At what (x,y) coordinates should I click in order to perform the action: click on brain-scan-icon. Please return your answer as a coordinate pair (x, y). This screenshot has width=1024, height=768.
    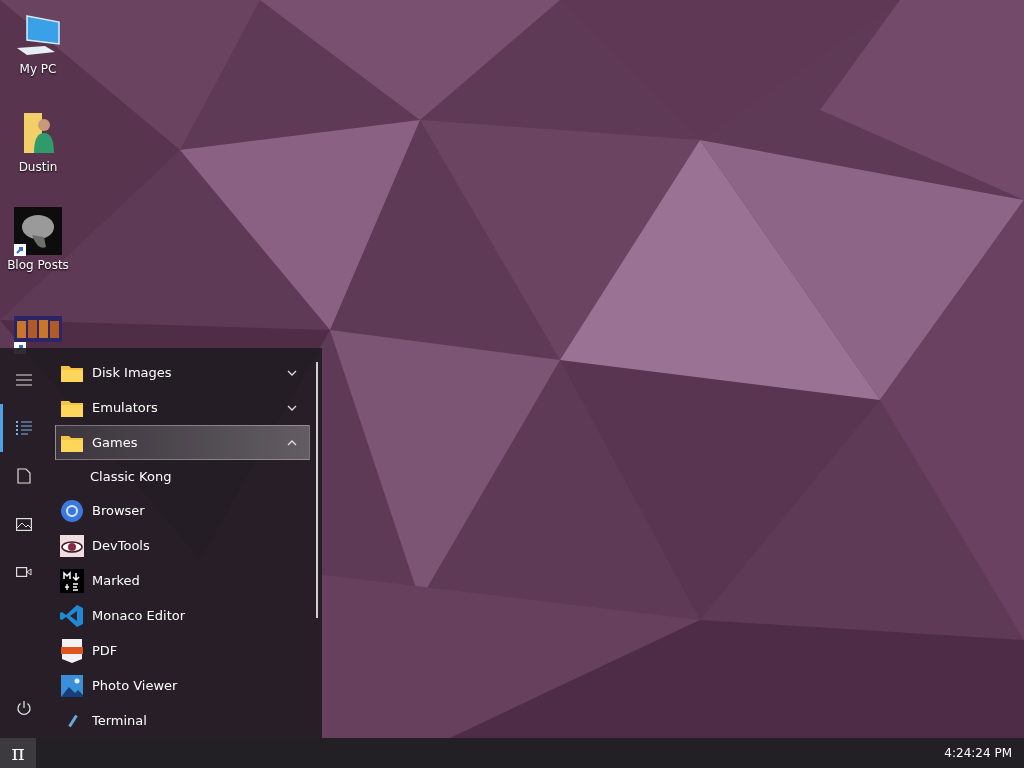
    Looking at the image, I should click on (38, 231).